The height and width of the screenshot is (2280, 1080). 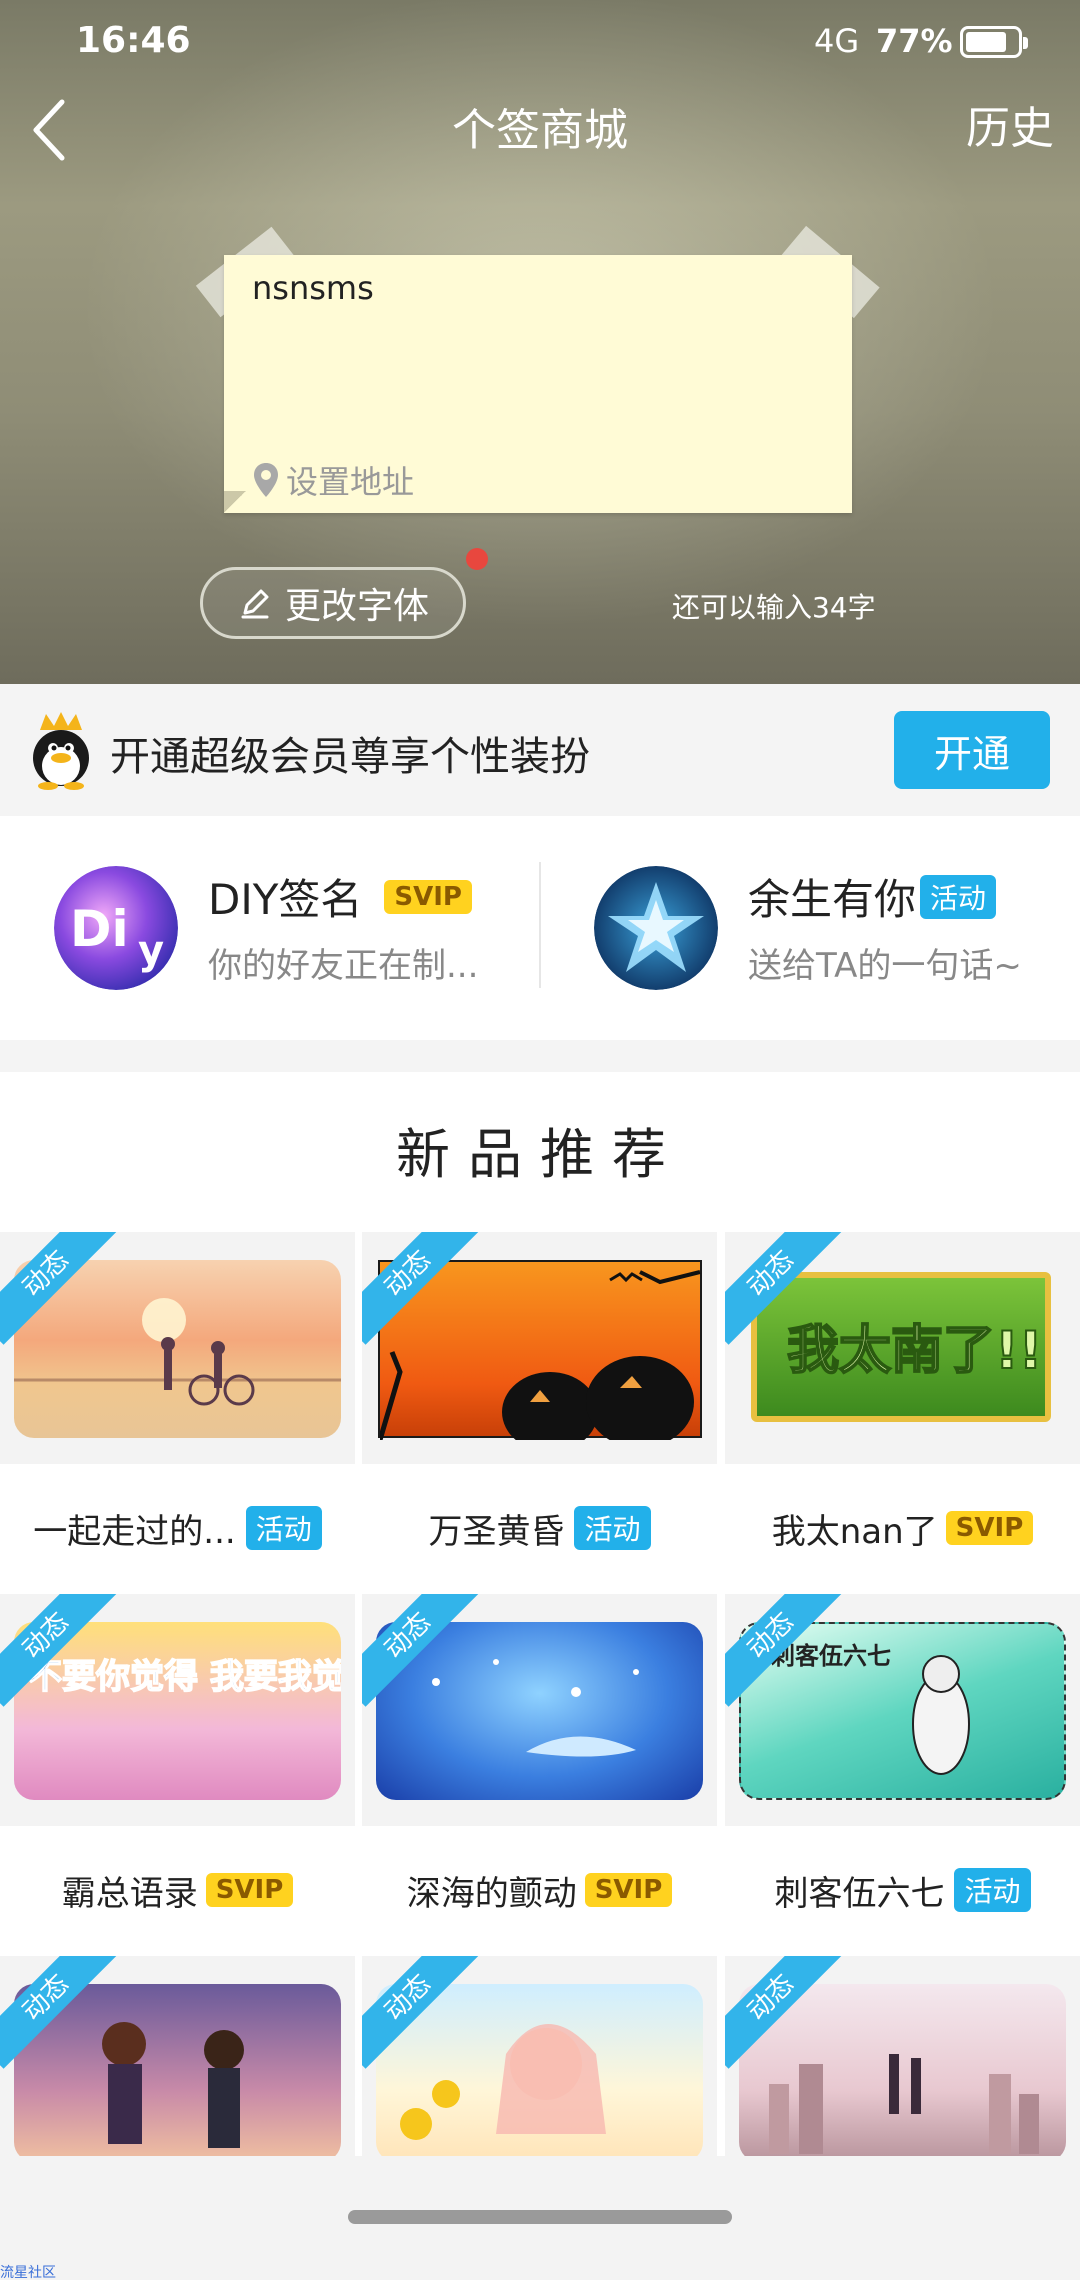 What do you see at coordinates (496, 1531) in the screenshot?
I see `product-name: 万圣黄昏` at bounding box center [496, 1531].